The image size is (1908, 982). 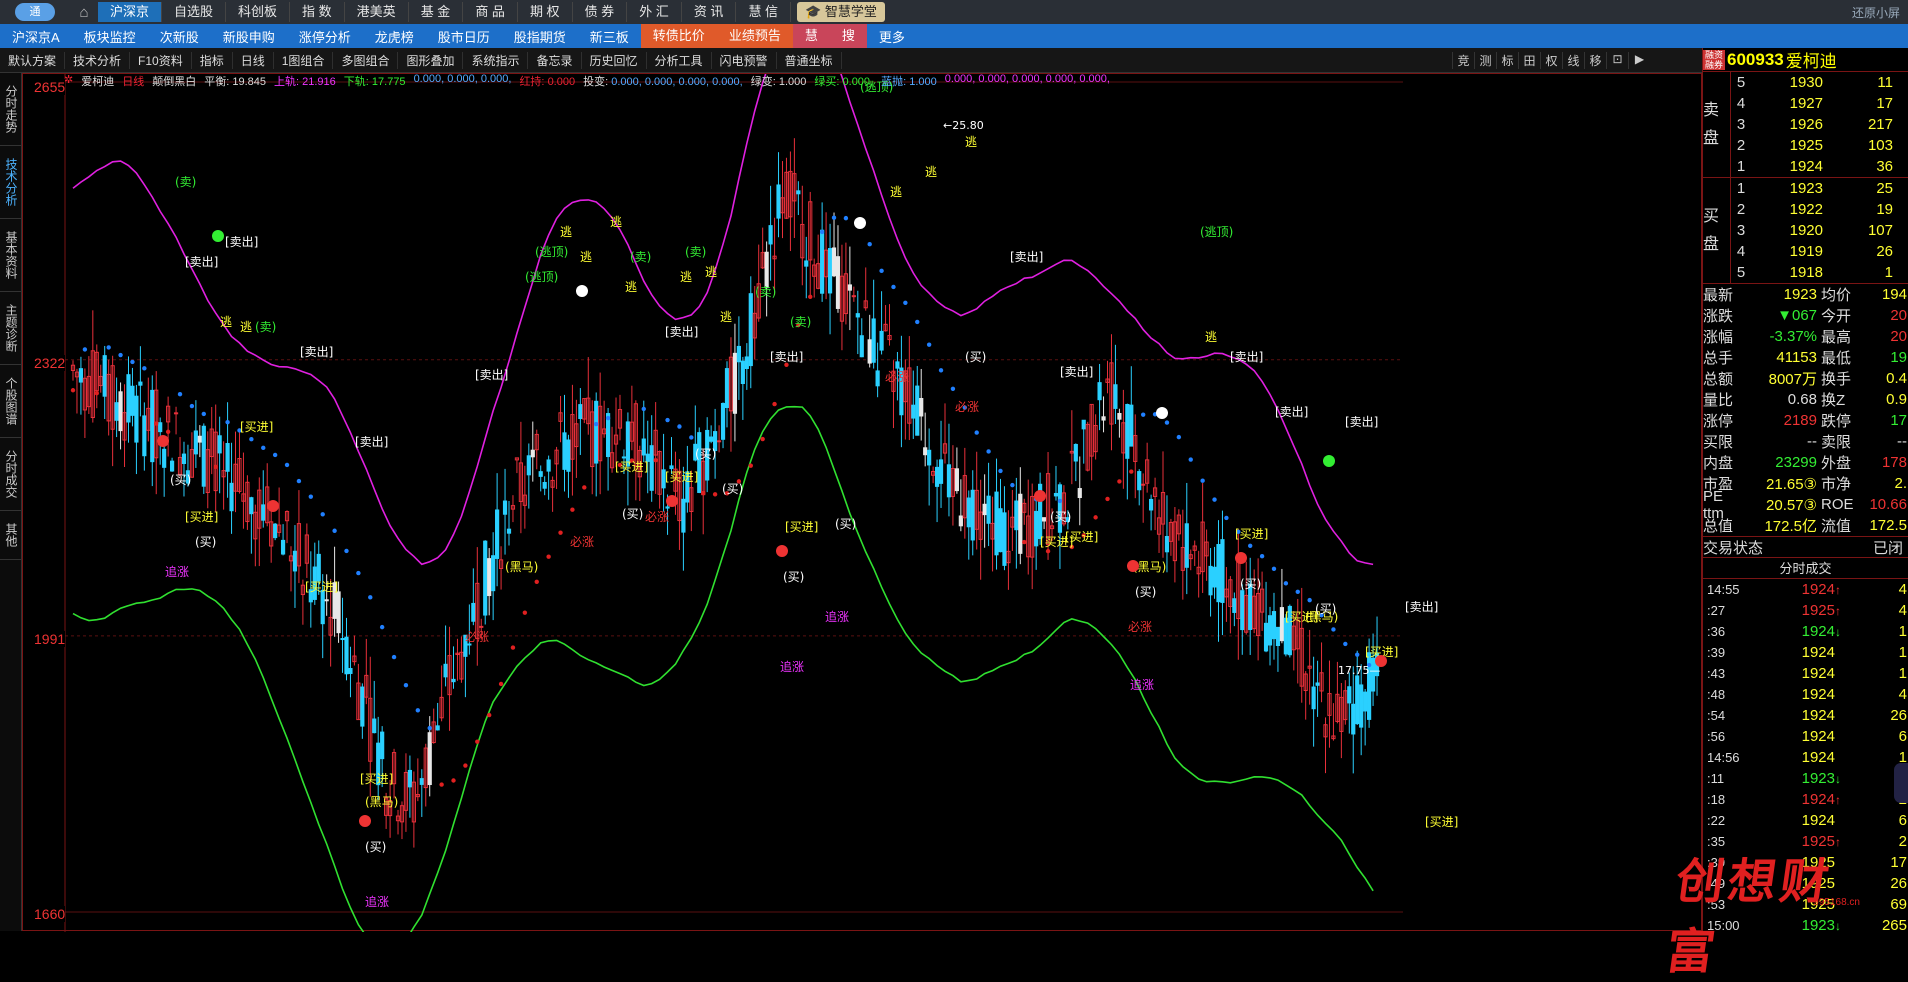 I want to click on tick-row: 14:56 1924 1, so click(x=1805, y=757).